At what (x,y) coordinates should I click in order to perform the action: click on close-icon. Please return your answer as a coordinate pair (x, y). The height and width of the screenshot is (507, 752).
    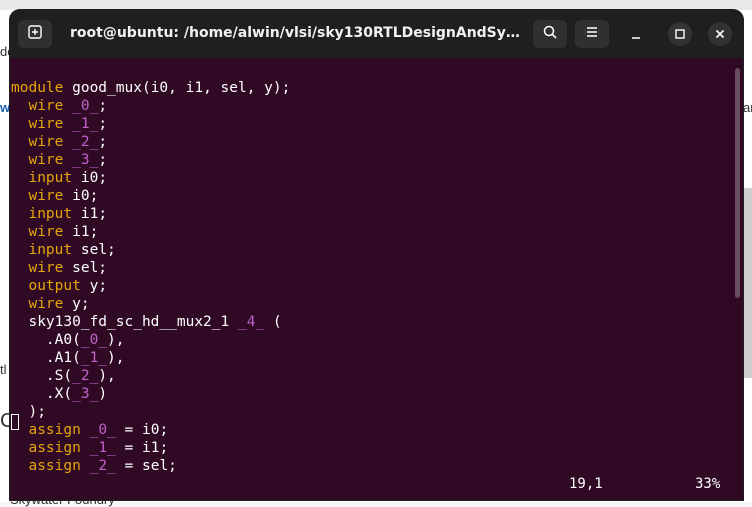
    Looking at the image, I should click on (720, 34).